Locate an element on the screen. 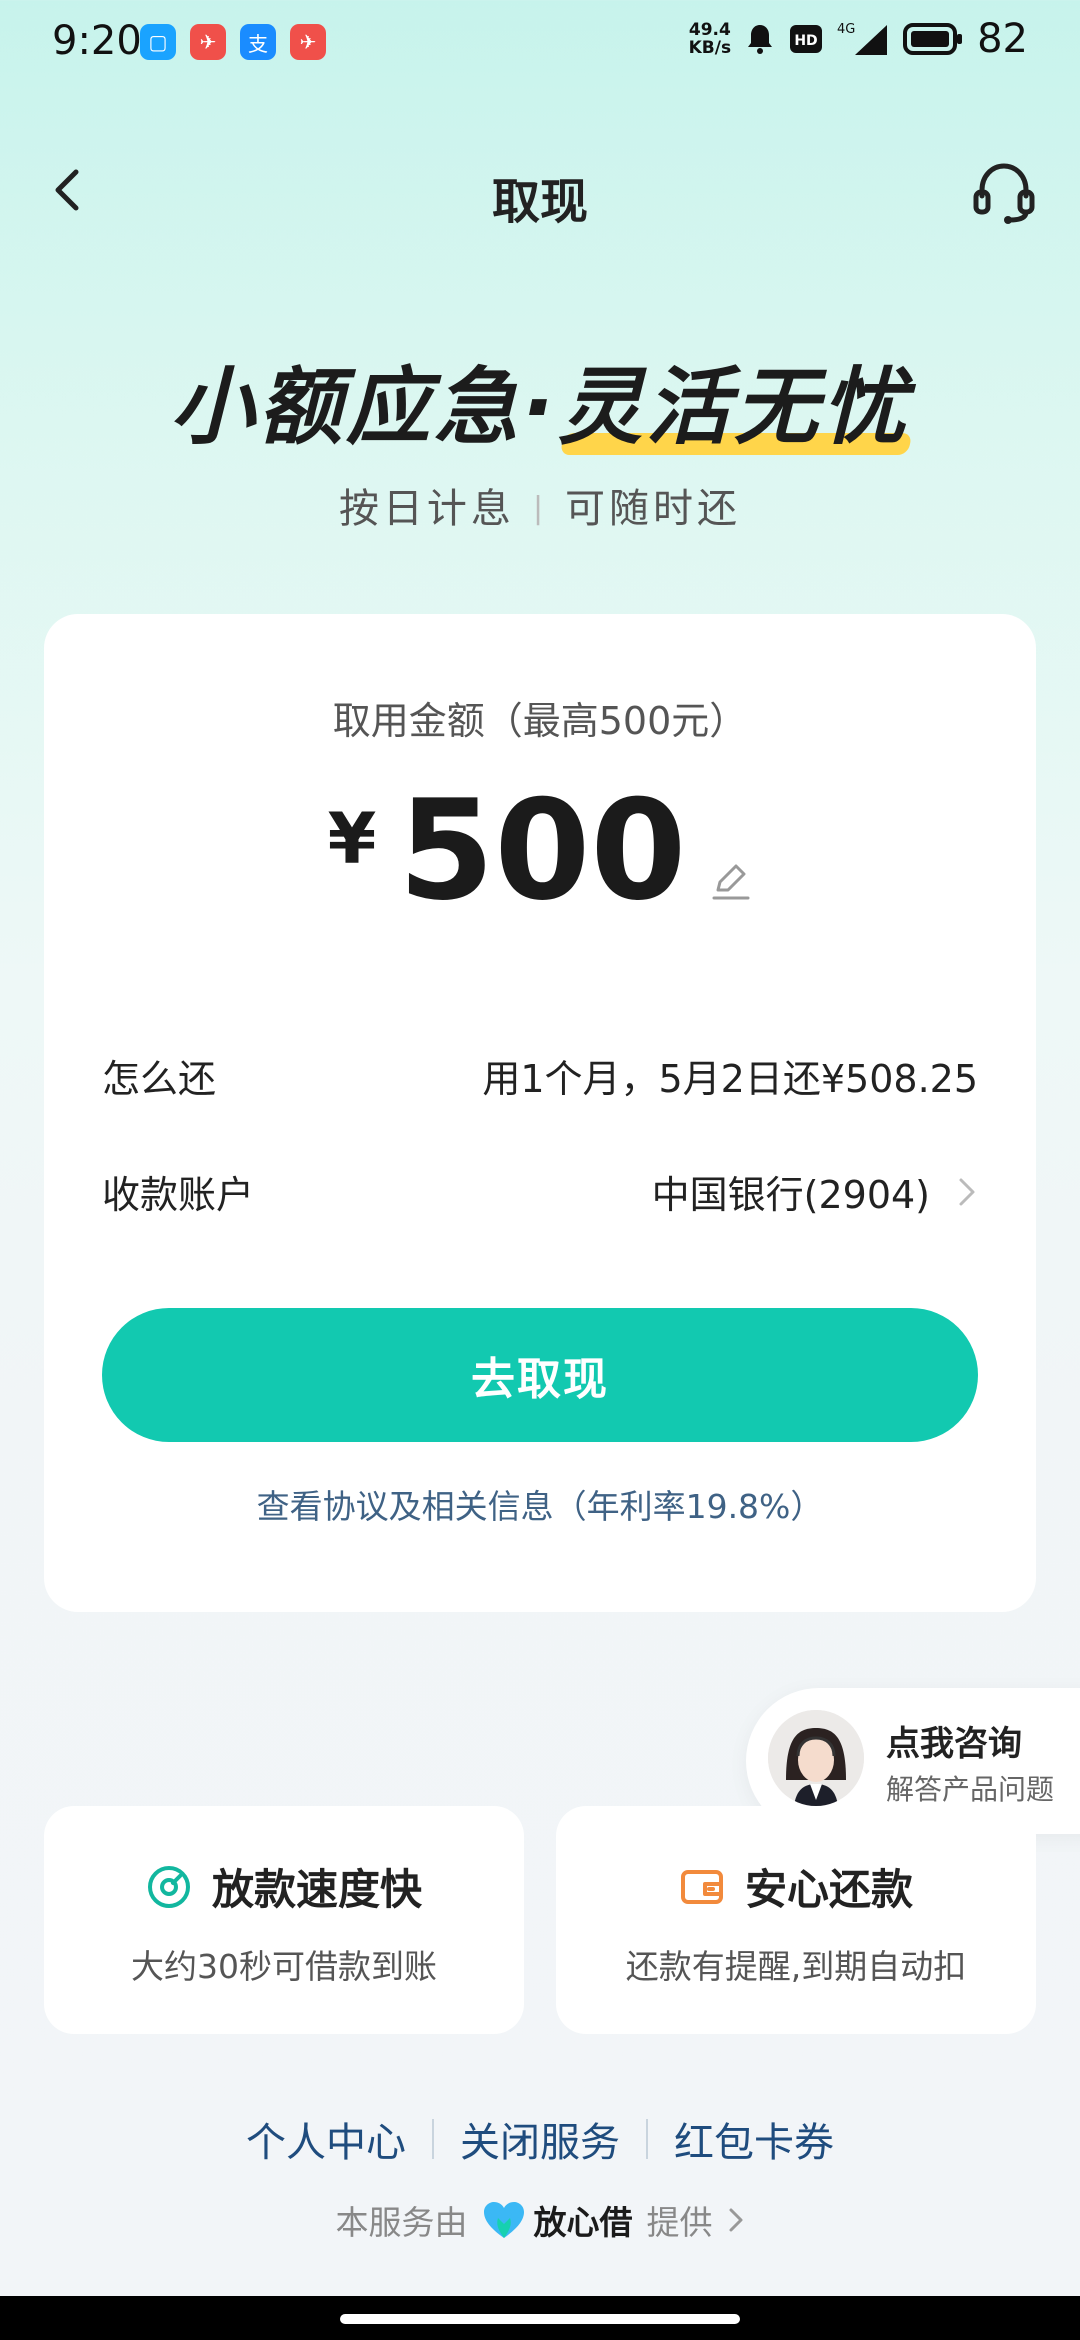 The height and width of the screenshot is (2340, 1080). bell-icon is located at coordinates (760, 39).